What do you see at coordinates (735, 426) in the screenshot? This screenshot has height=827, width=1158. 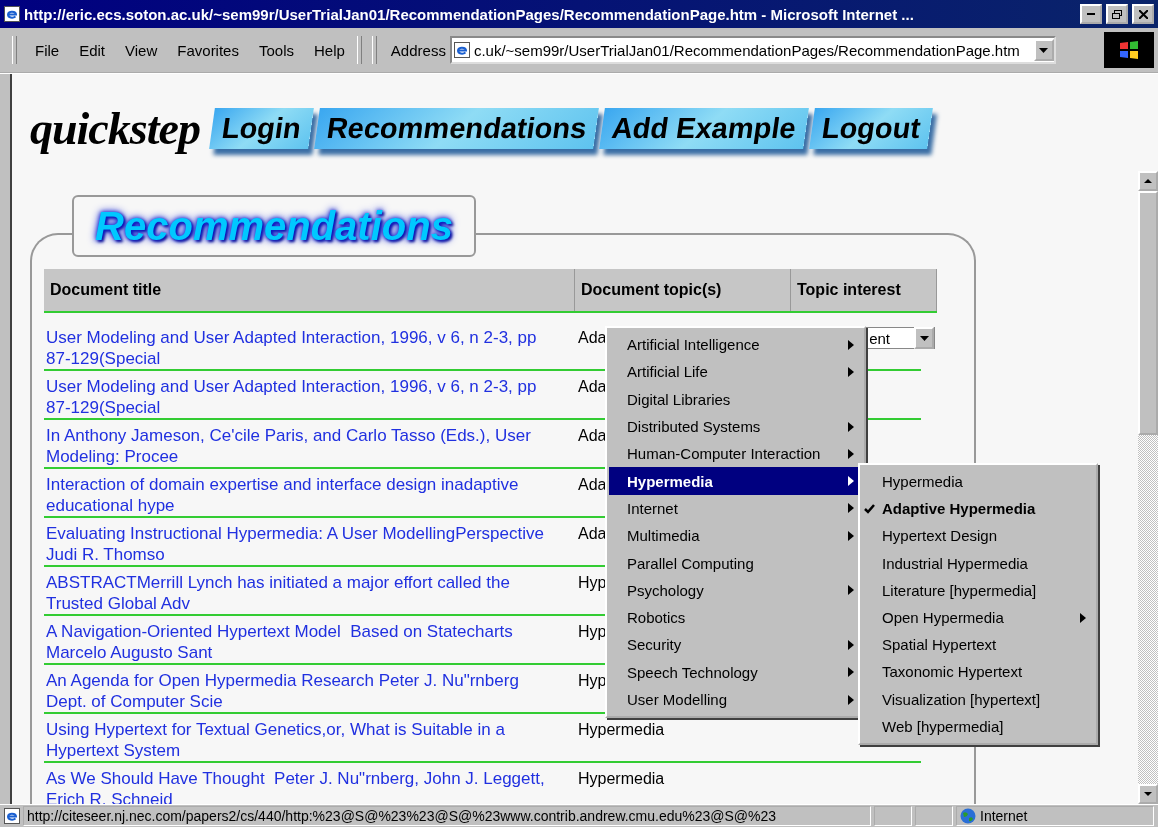 I see `menu-entry: Distributed Systems` at bounding box center [735, 426].